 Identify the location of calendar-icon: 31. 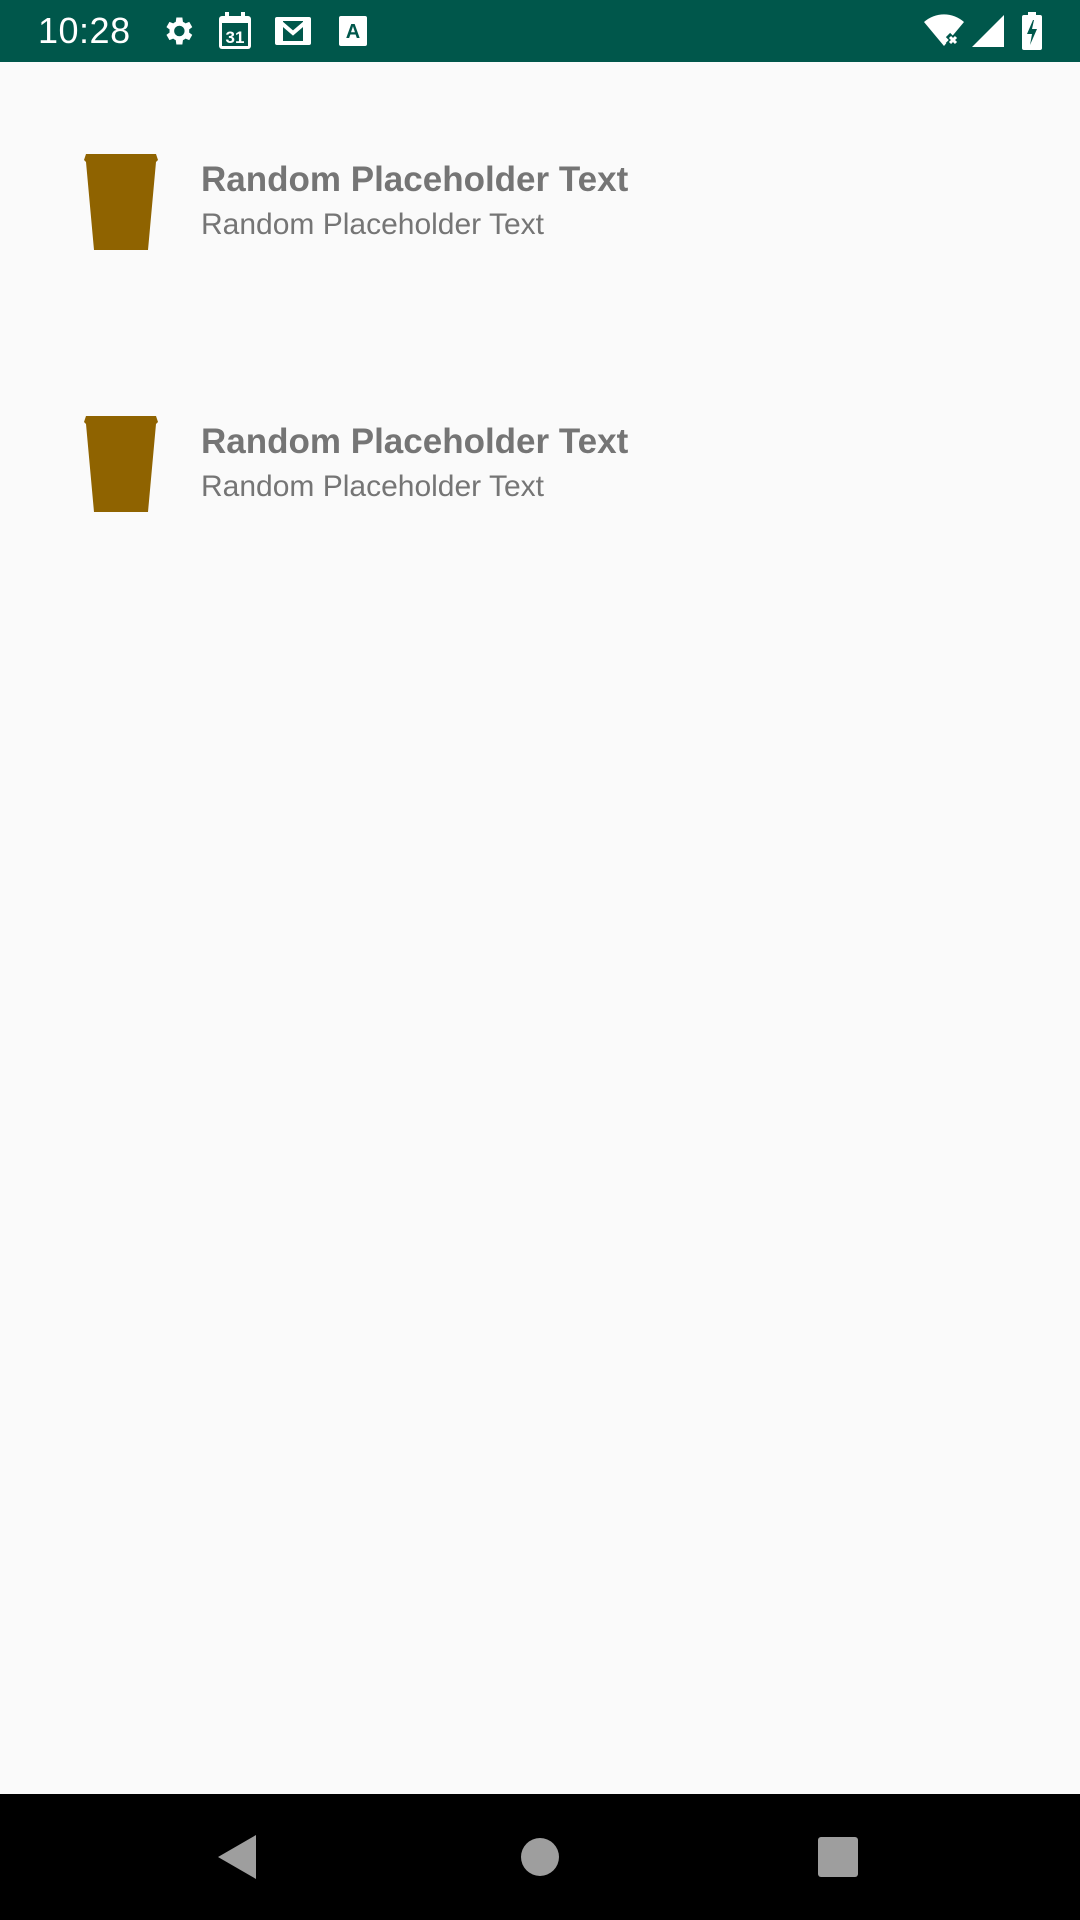
(235, 31).